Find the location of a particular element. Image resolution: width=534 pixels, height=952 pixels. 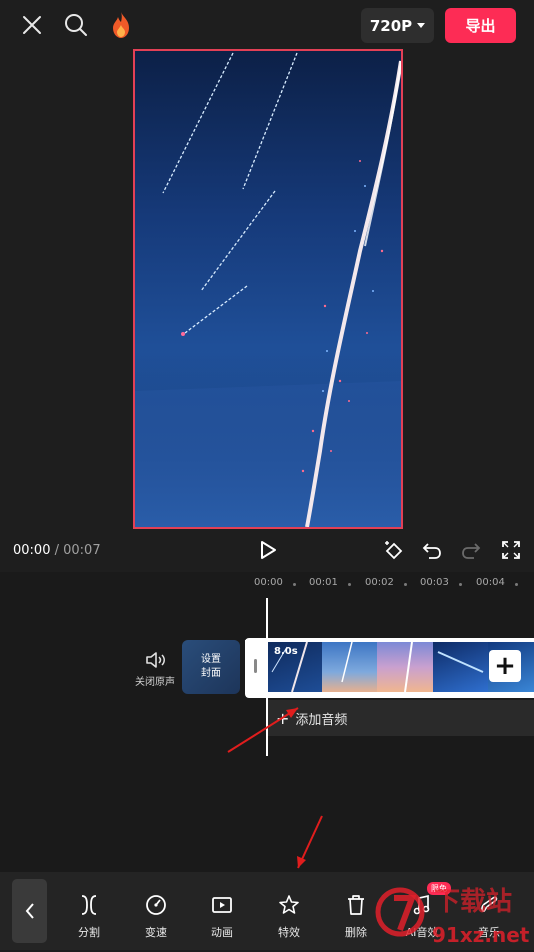

resolution-dropdown: 720P is located at coordinates (397, 25).